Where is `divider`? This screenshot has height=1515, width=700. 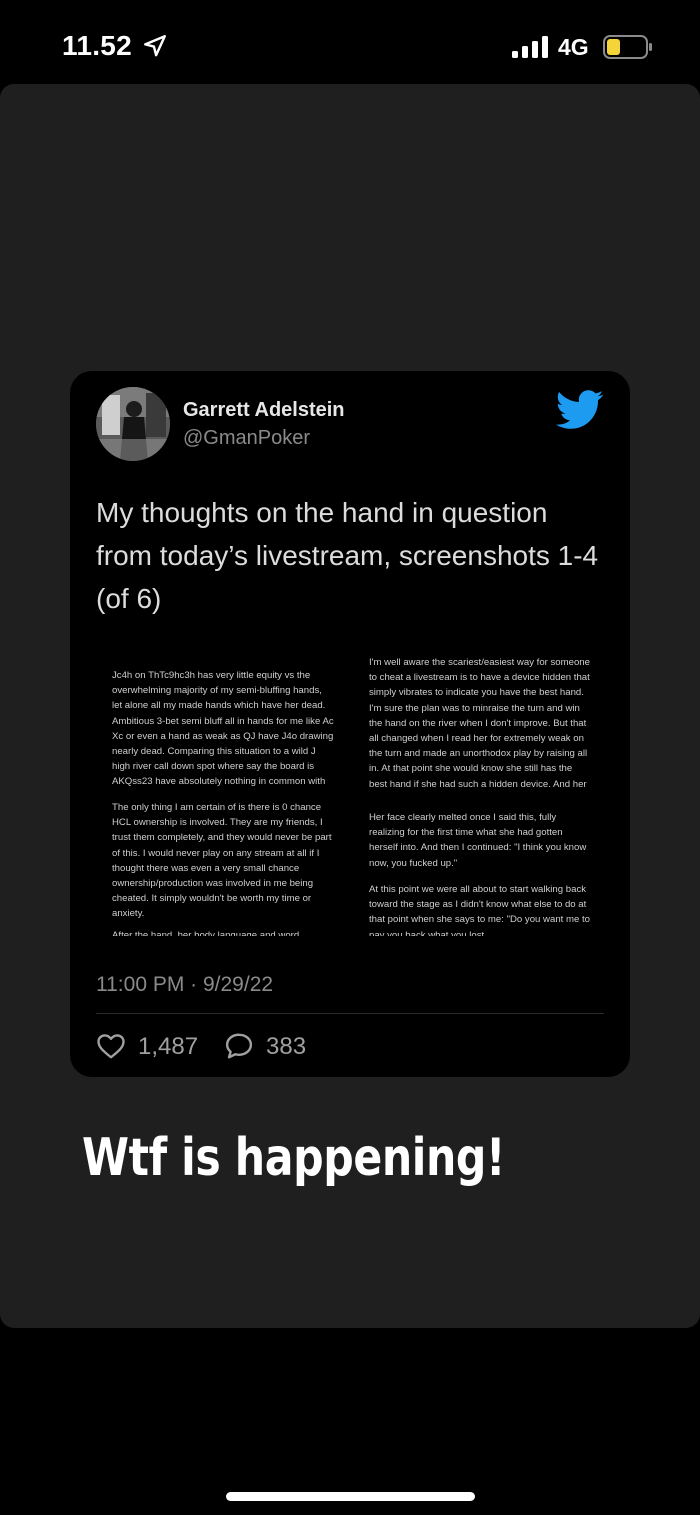 divider is located at coordinates (350, 1013).